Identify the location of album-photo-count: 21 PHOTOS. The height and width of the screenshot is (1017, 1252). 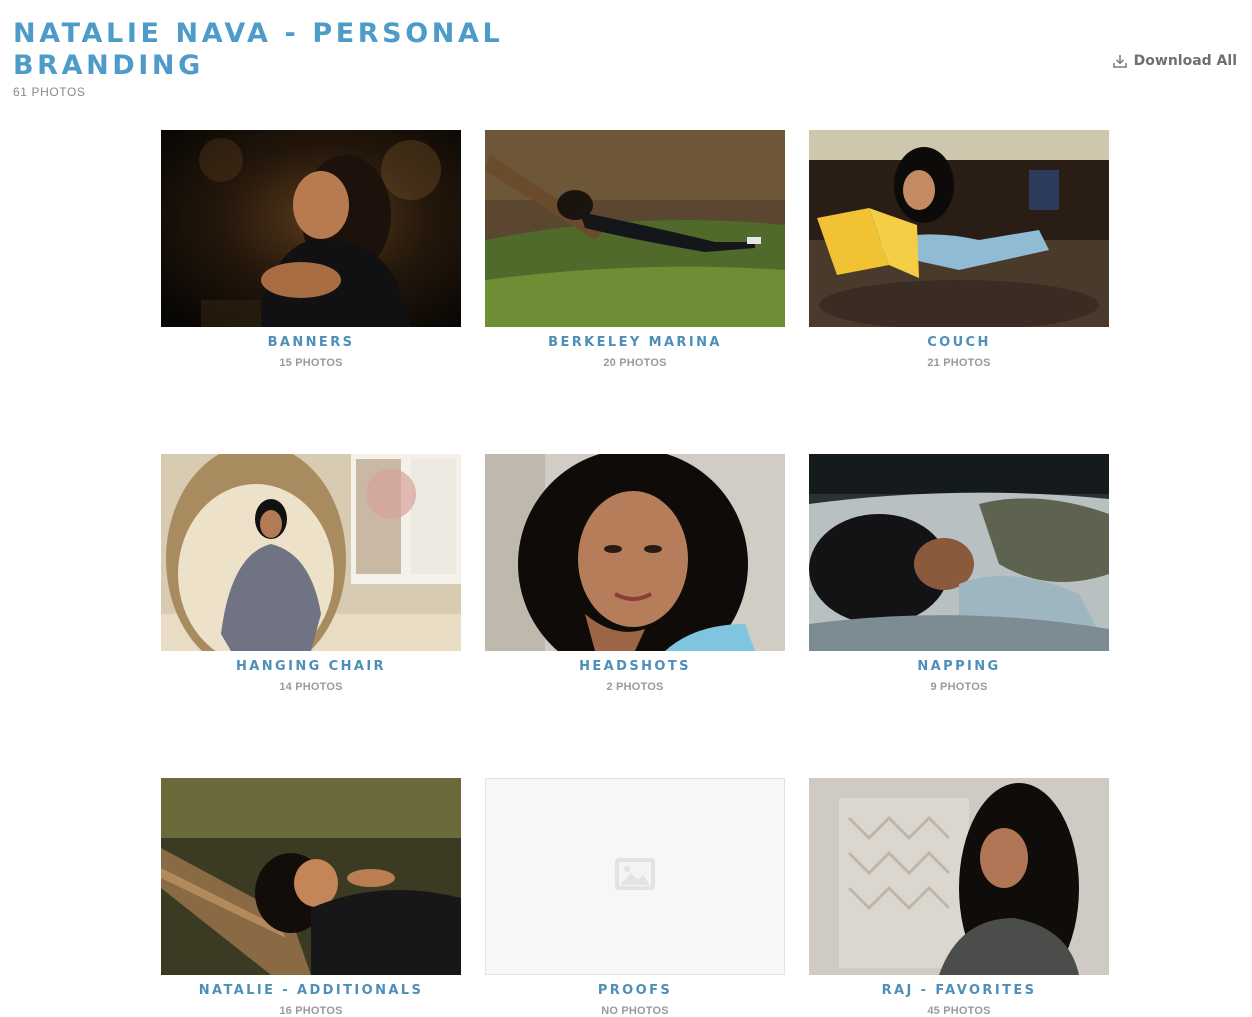
(959, 363).